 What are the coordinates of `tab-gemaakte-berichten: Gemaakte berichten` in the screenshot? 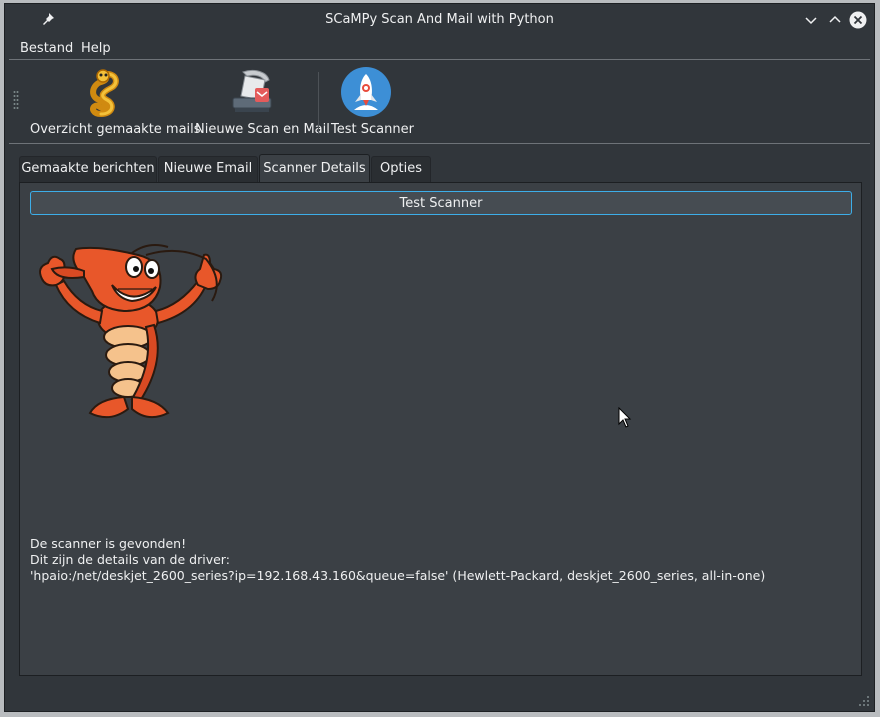 It's located at (88, 169).